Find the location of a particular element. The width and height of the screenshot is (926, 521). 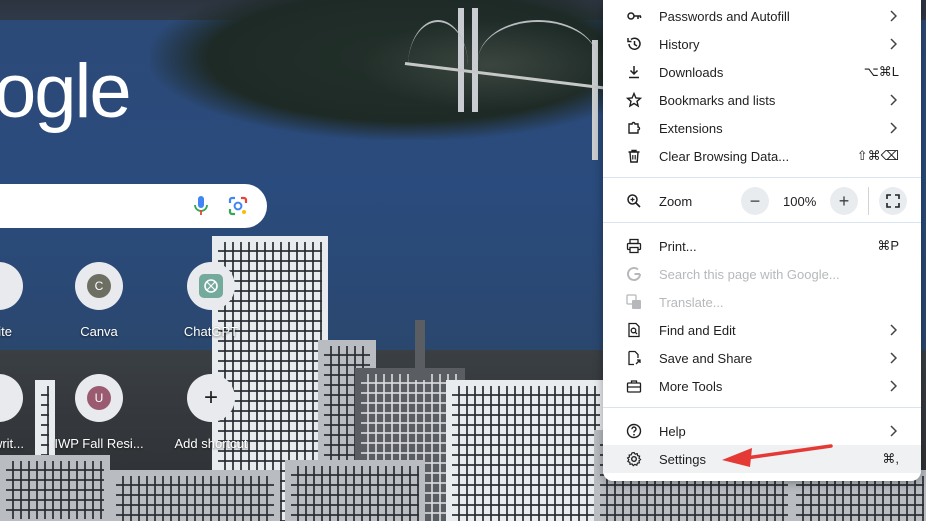

menu-item-print: Print... ⌘P is located at coordinates (762, 246).